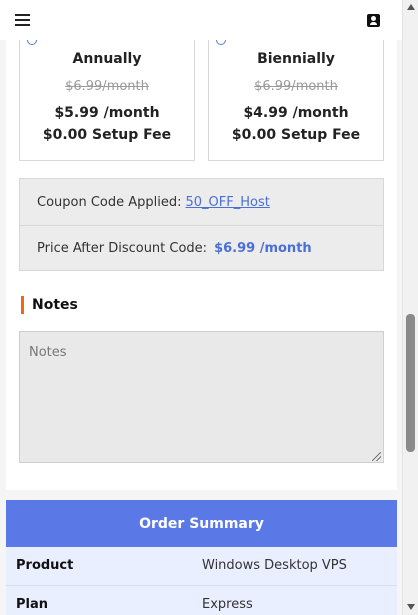  Describe the element at coordinates (376, 456) in the screenshot. I see `resize-grip-icon` at that location.